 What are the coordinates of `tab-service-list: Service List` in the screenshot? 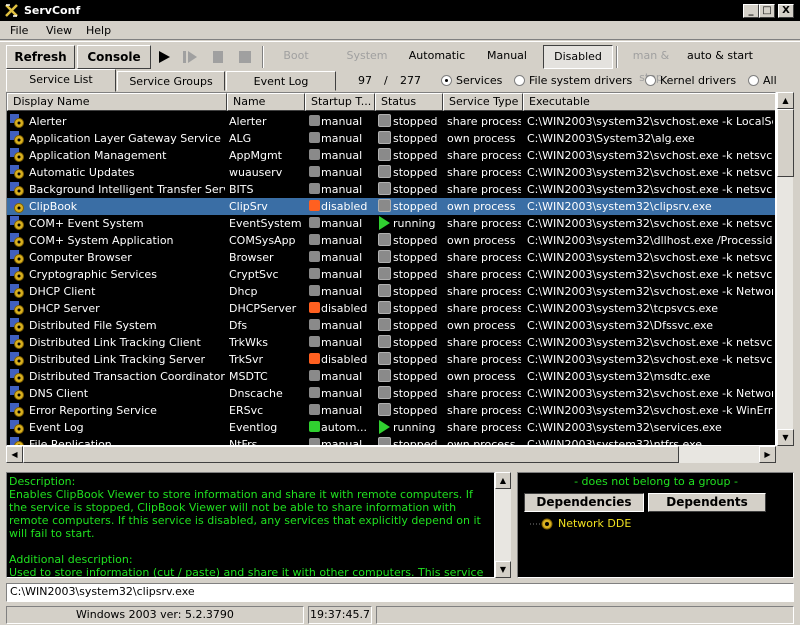 It's located at (61, 80).